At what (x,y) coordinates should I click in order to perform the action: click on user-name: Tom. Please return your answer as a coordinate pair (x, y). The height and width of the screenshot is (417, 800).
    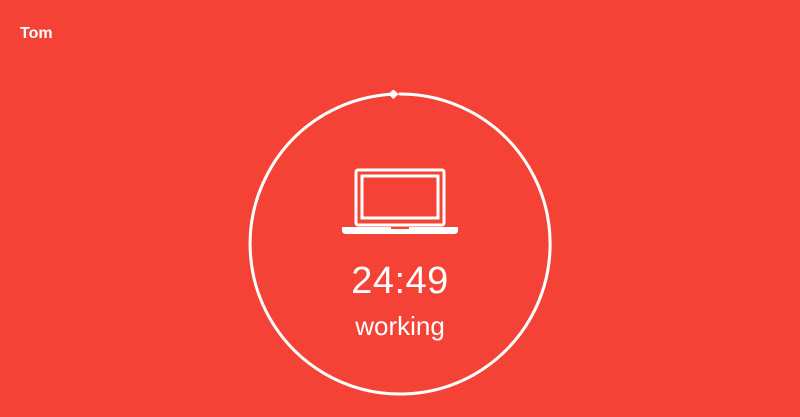
    Looking at the image, I should click on (36, 33).